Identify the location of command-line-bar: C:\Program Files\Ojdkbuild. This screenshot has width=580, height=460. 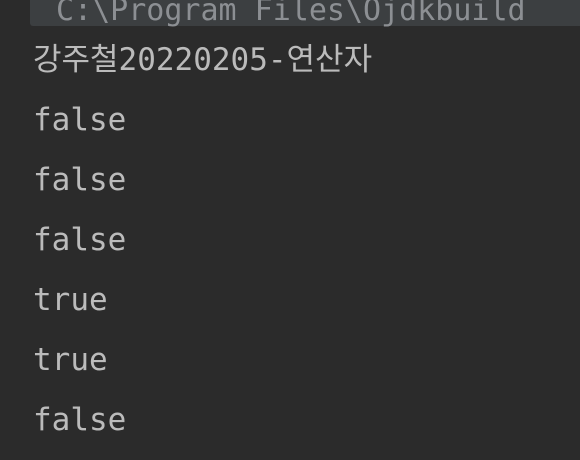
(305, 13).